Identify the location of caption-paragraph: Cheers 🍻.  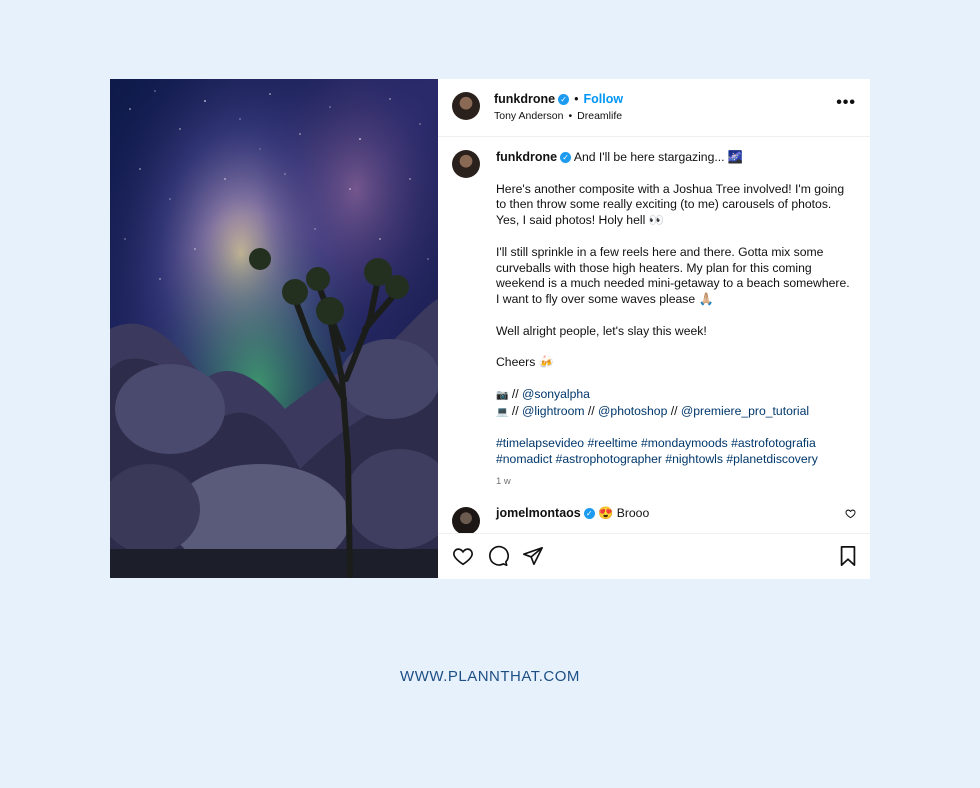
(525, 362).